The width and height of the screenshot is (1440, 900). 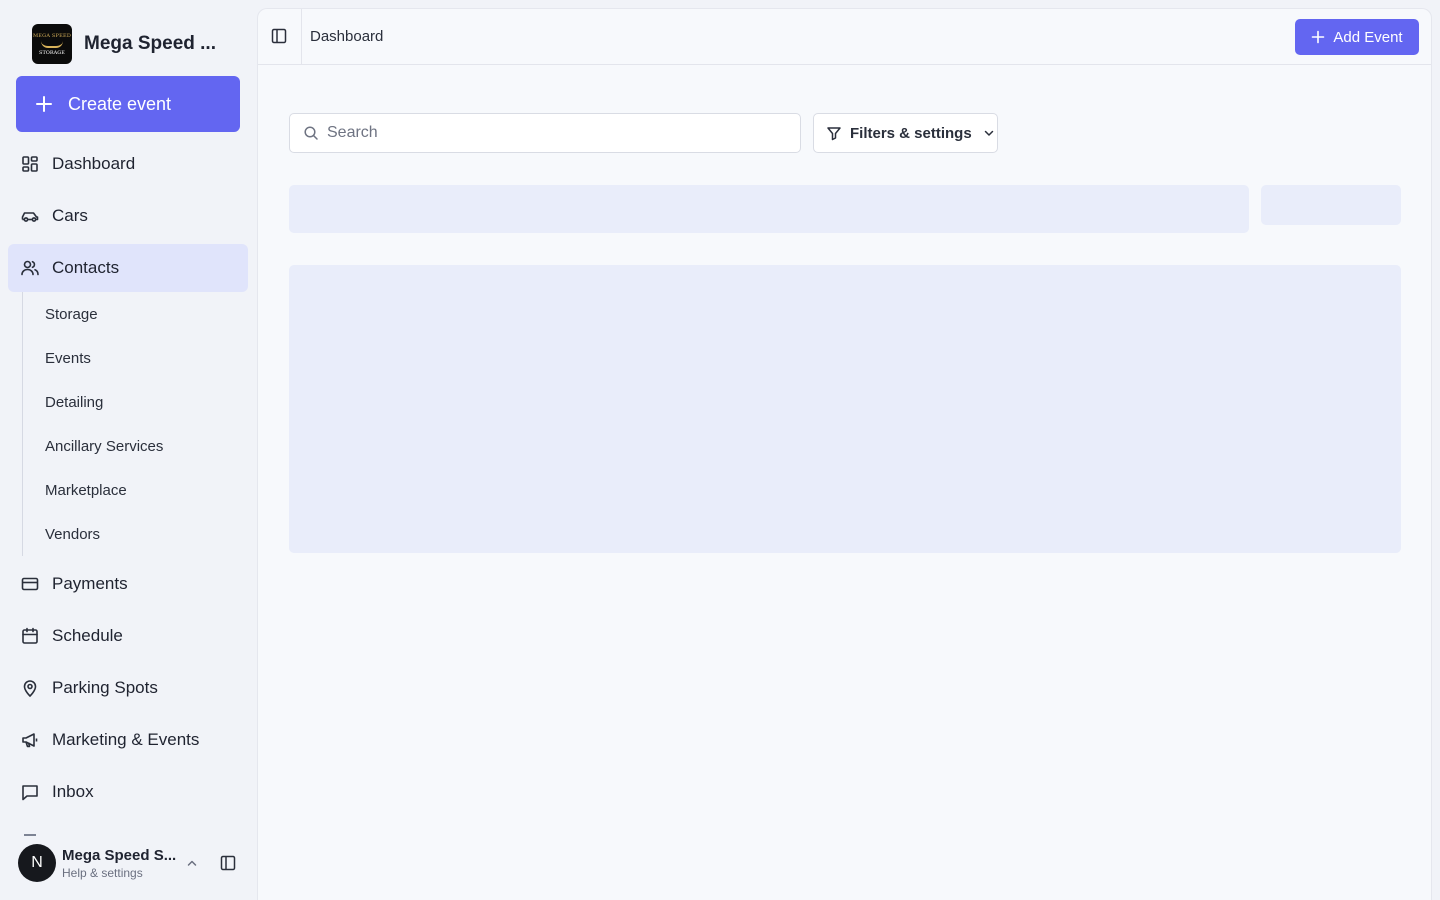 I want to click on sidebar-item-inbox: Inbox, so click(x=128, y=792).